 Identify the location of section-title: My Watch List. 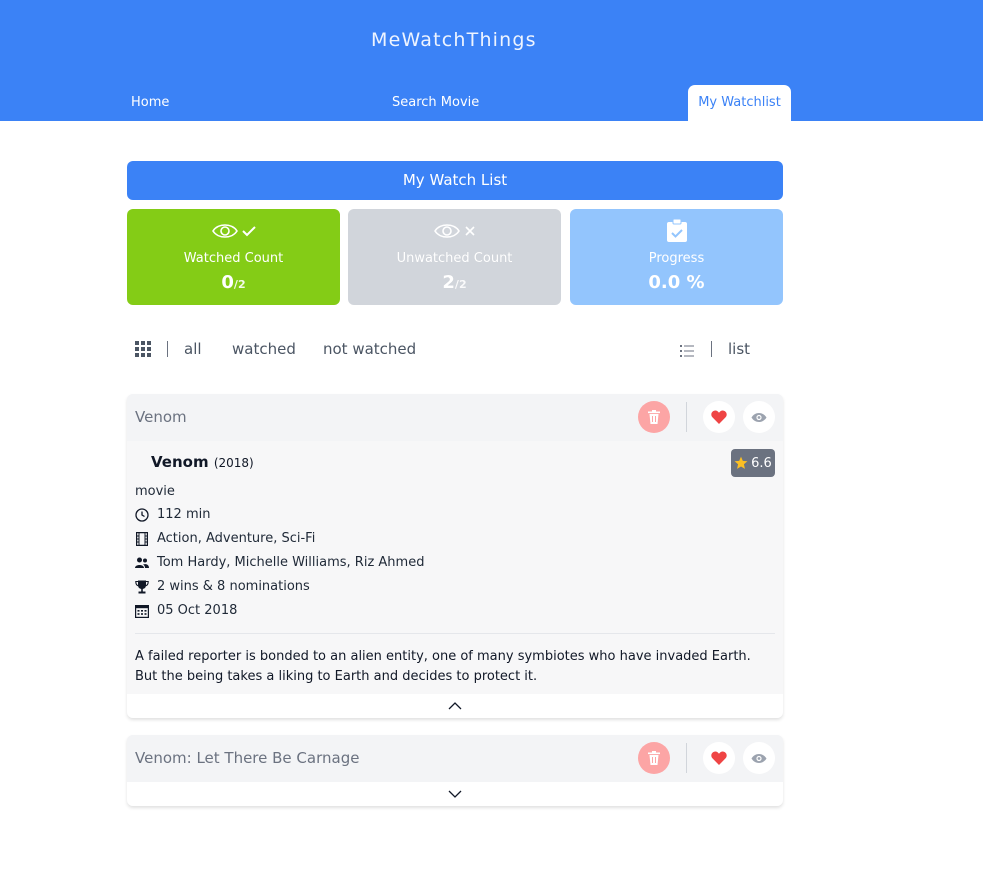
(455, 180).